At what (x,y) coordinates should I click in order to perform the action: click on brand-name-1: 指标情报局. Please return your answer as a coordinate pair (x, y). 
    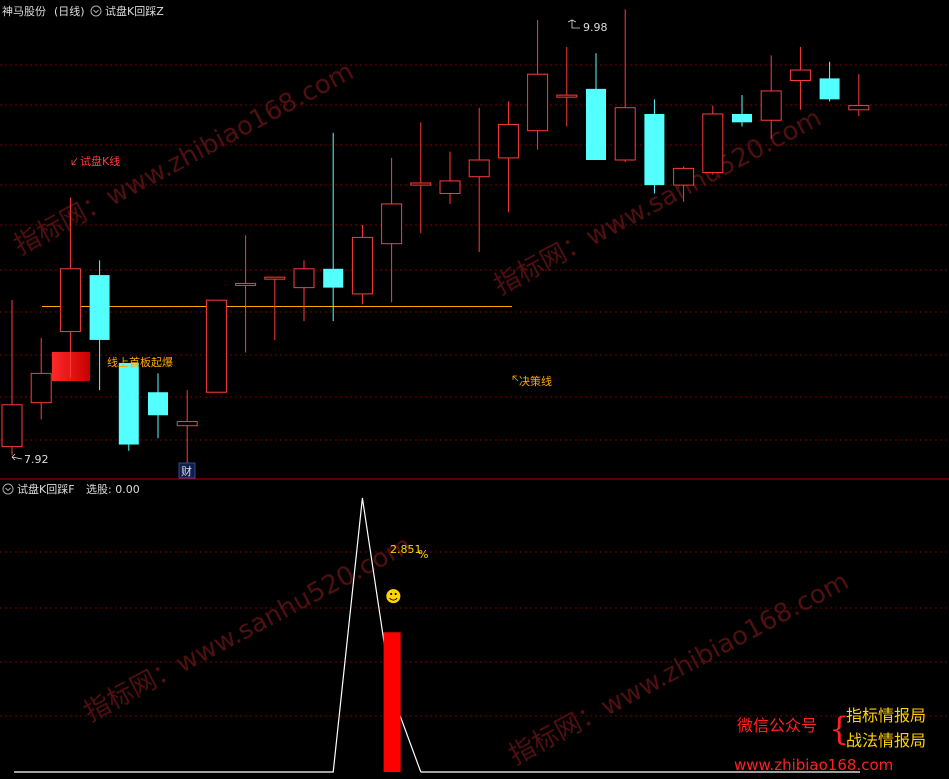
    Looking at the image, I should click on (886, 715).